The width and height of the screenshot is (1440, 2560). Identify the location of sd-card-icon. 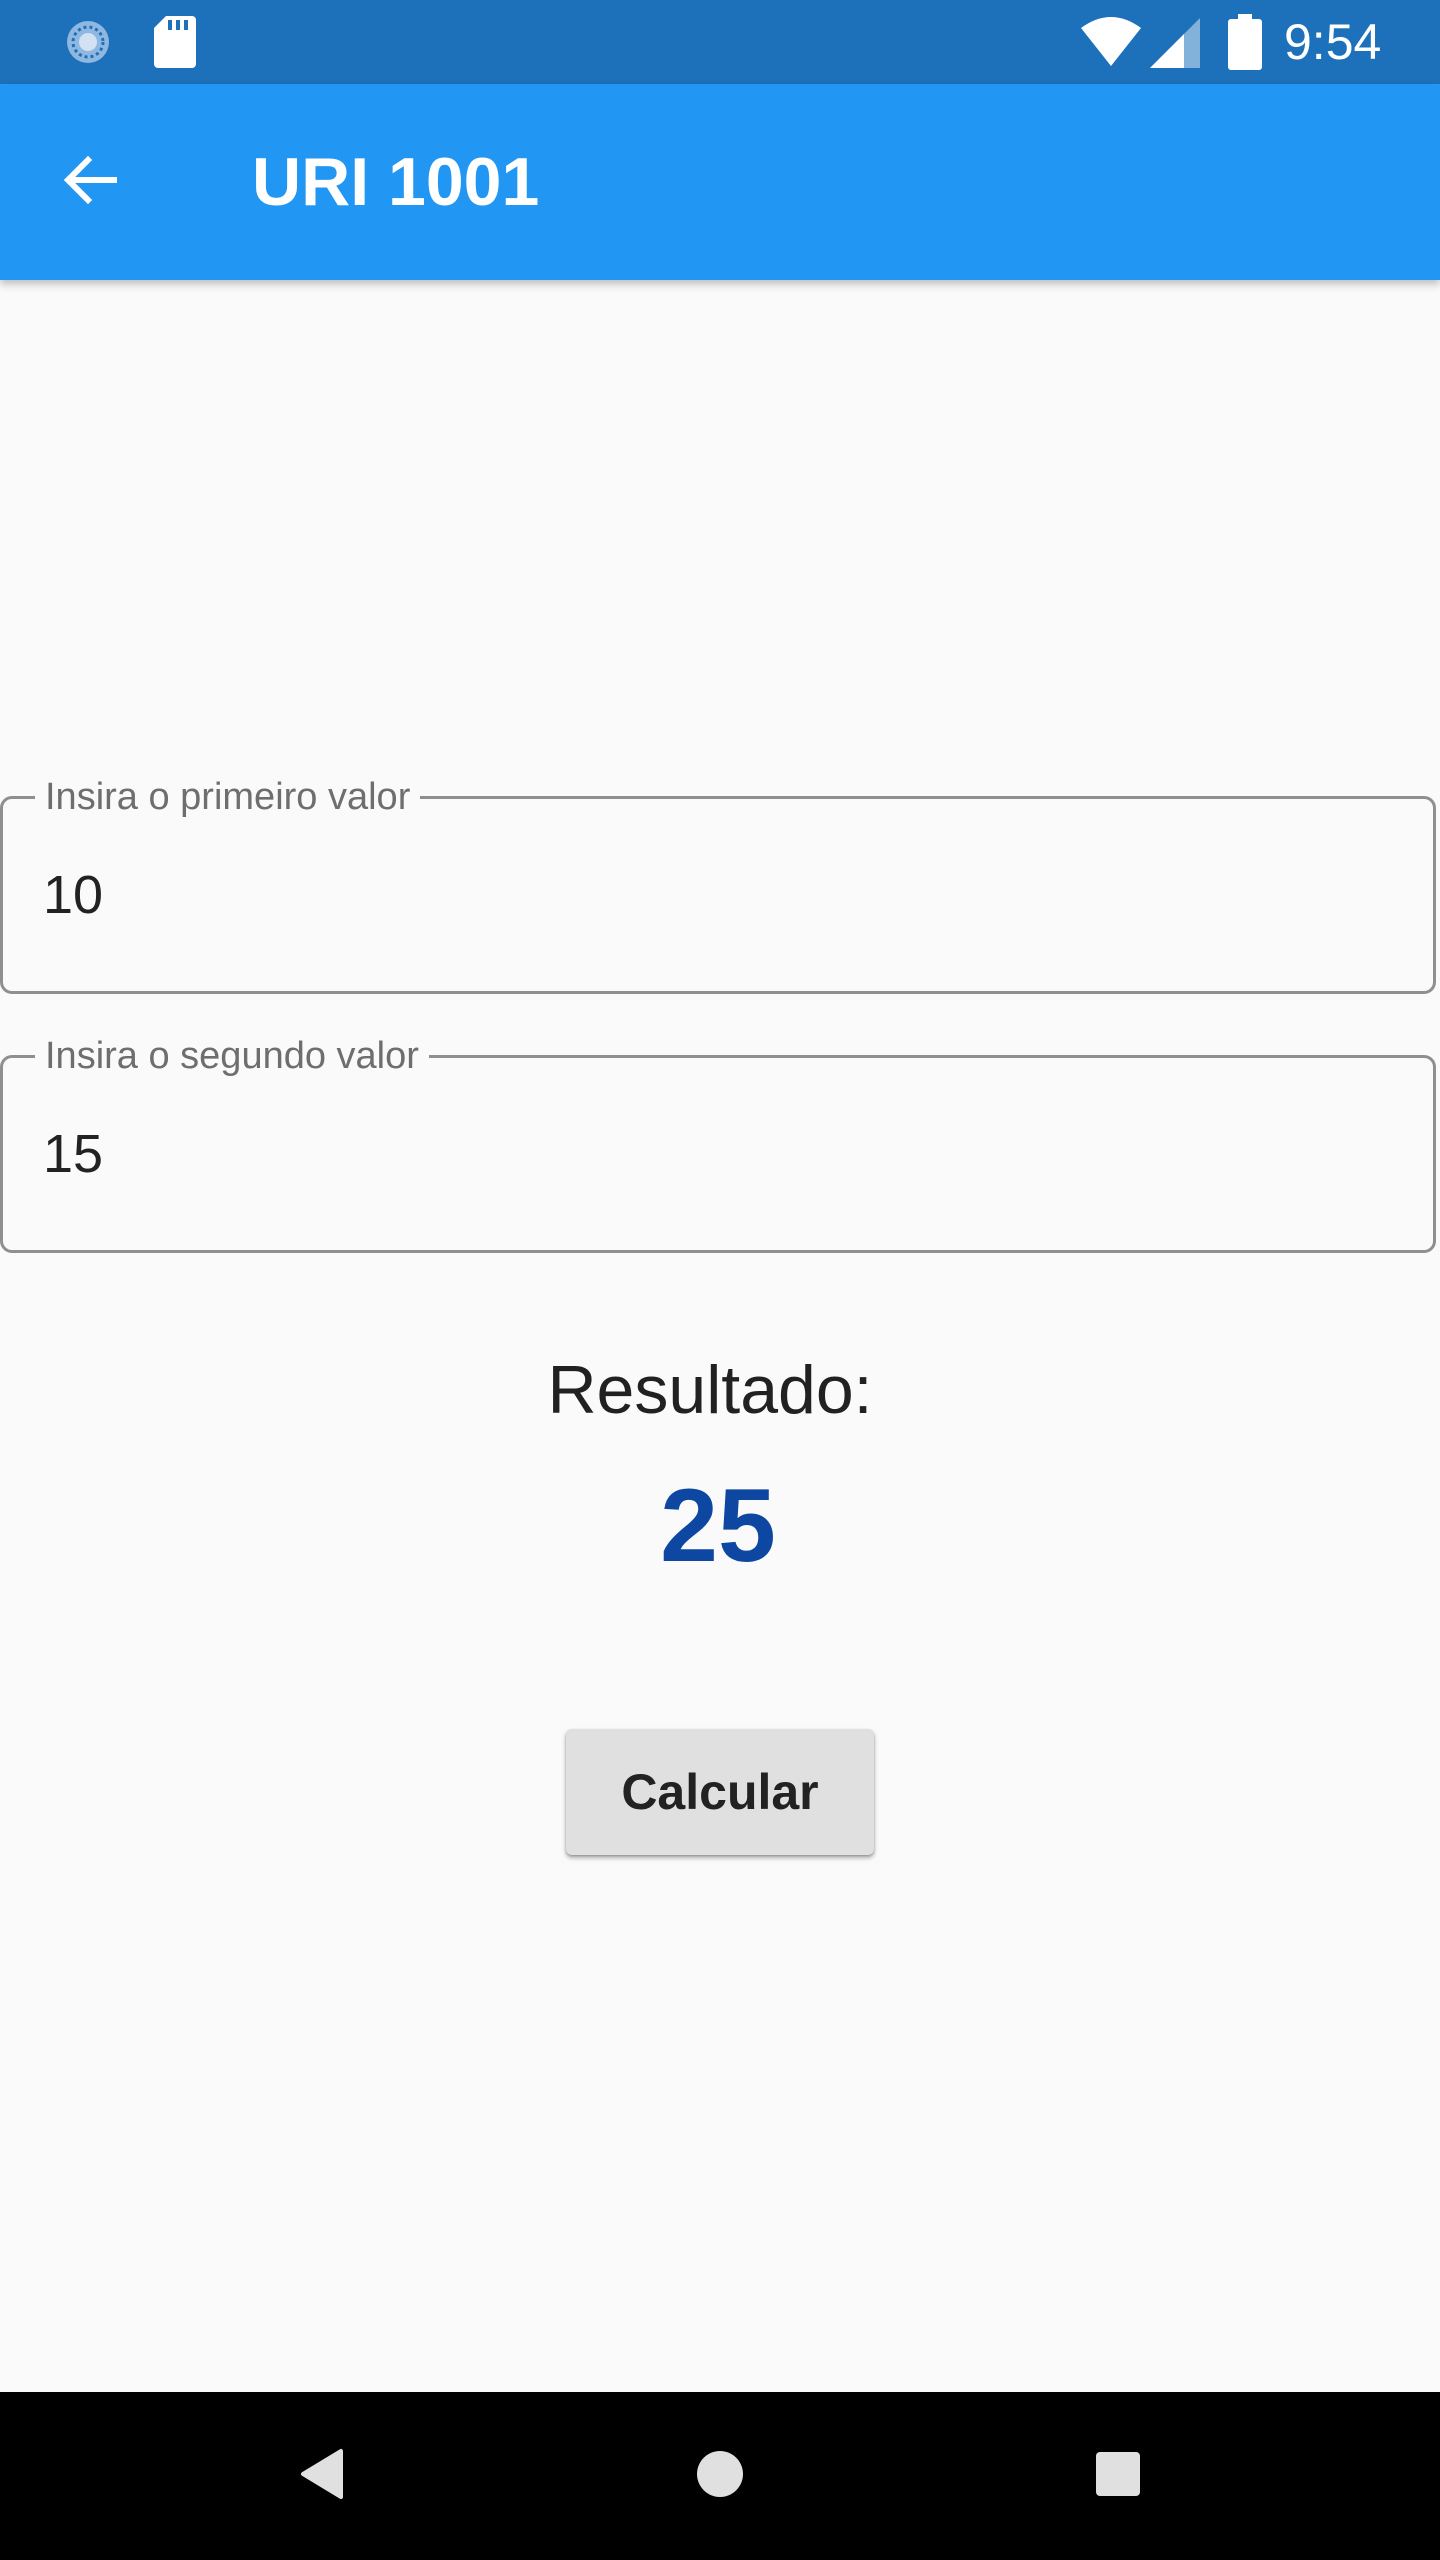
(175, 42).